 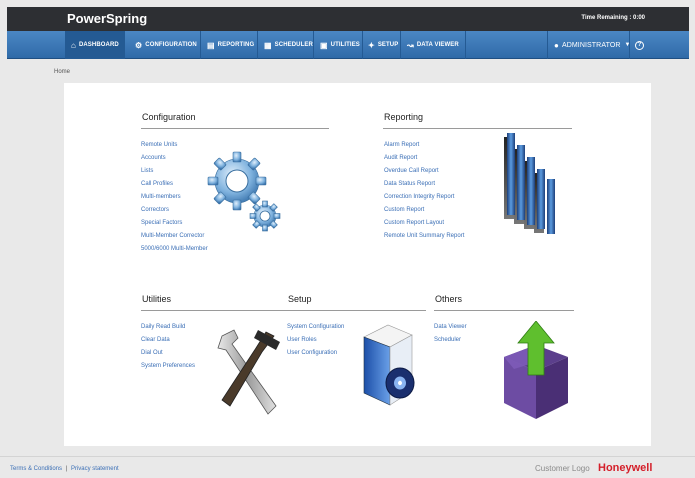 What do you see at coordinates (450, 340) in the screenshot?
I see `link-scheduler: Scheduler` at bounding box center [450, 340].